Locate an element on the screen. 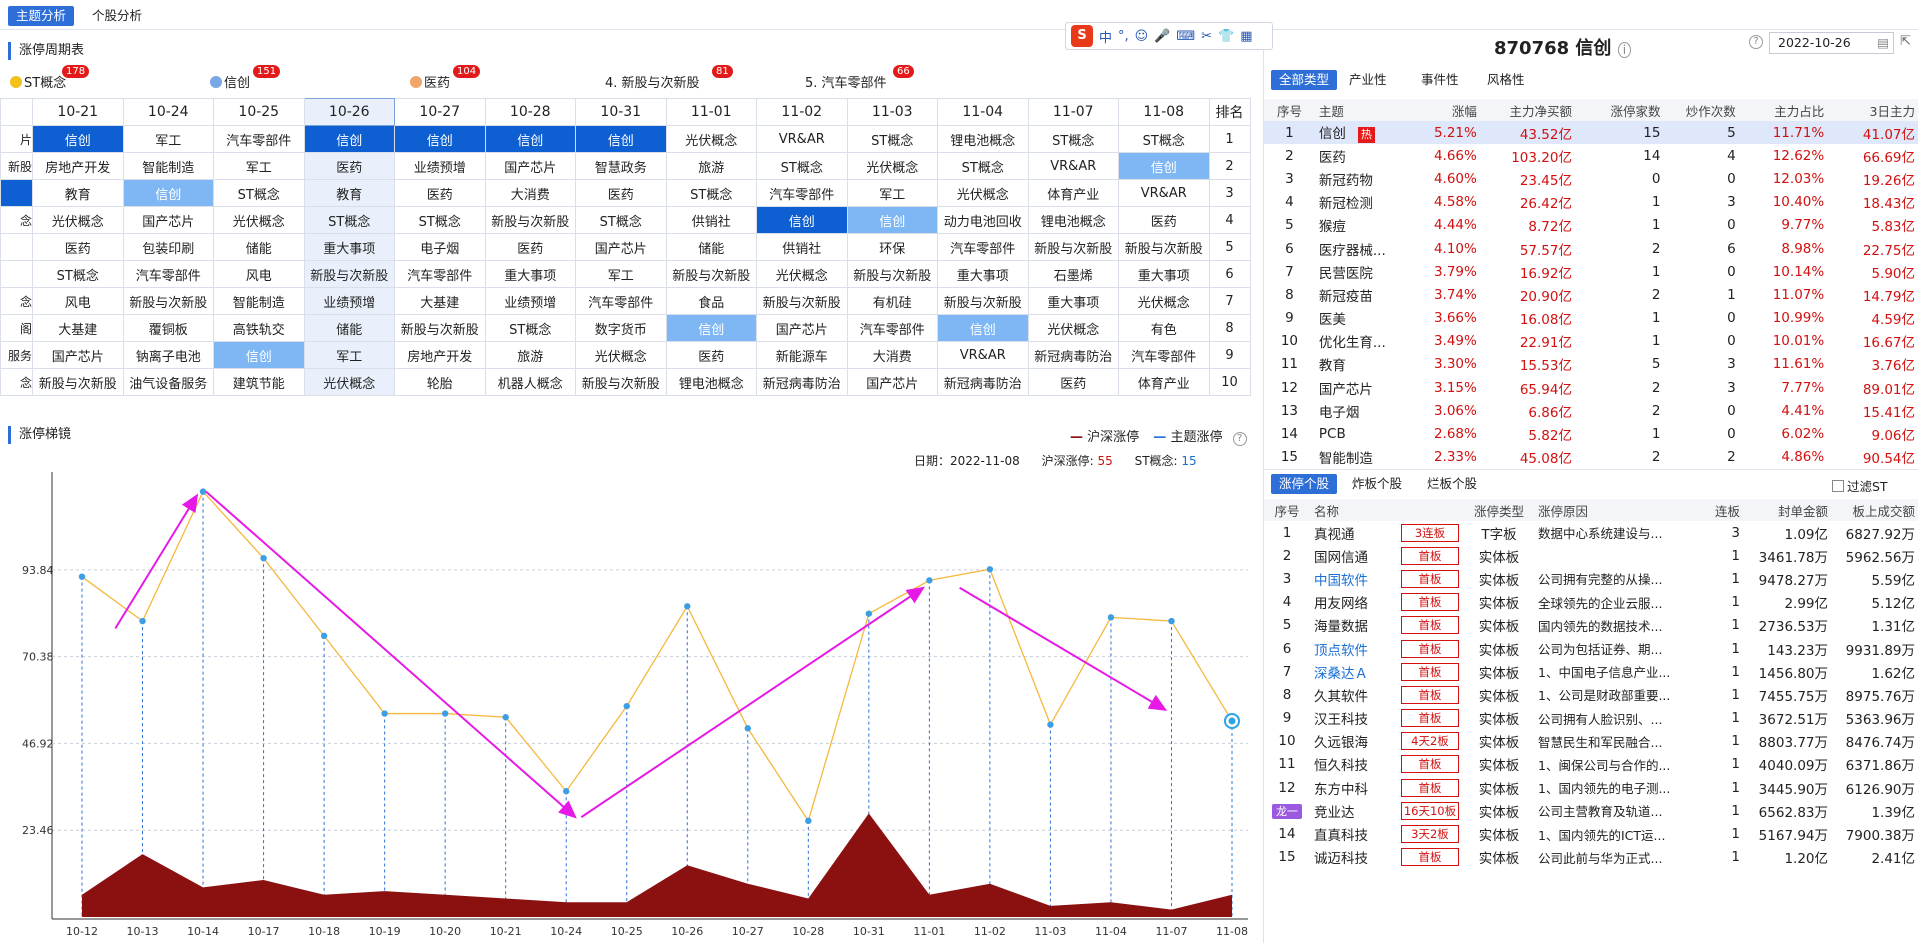 The width and height of the screenshot is (1918, 943). grid-date-header: 11-02 is located at coordinates (802, 112).